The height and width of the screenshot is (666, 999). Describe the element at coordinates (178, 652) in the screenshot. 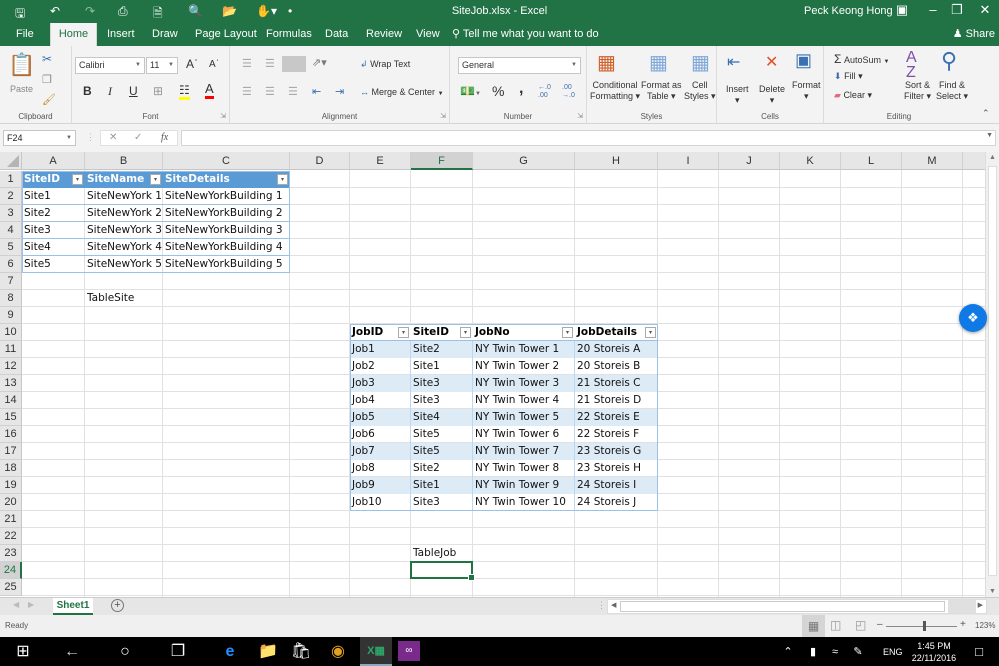

I see `task-view-icon: ❐` at that location.